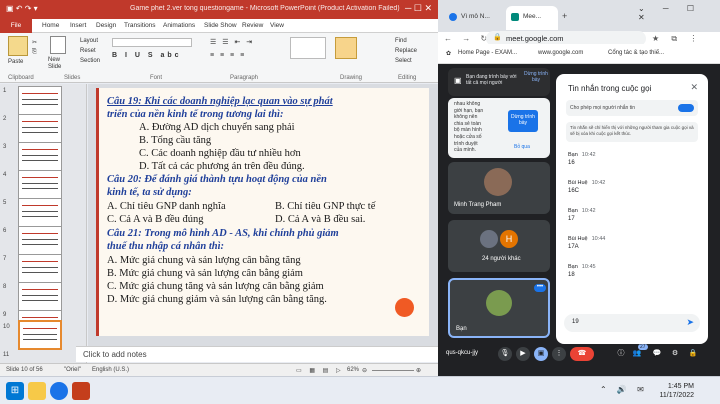 Image resolution: width=720 pixels, height=404 pixels. What do you see at coordinates (467, 38) in the screenshot?
I see `nav-buttons: ← → ↻` at bounding box center [467, 38].